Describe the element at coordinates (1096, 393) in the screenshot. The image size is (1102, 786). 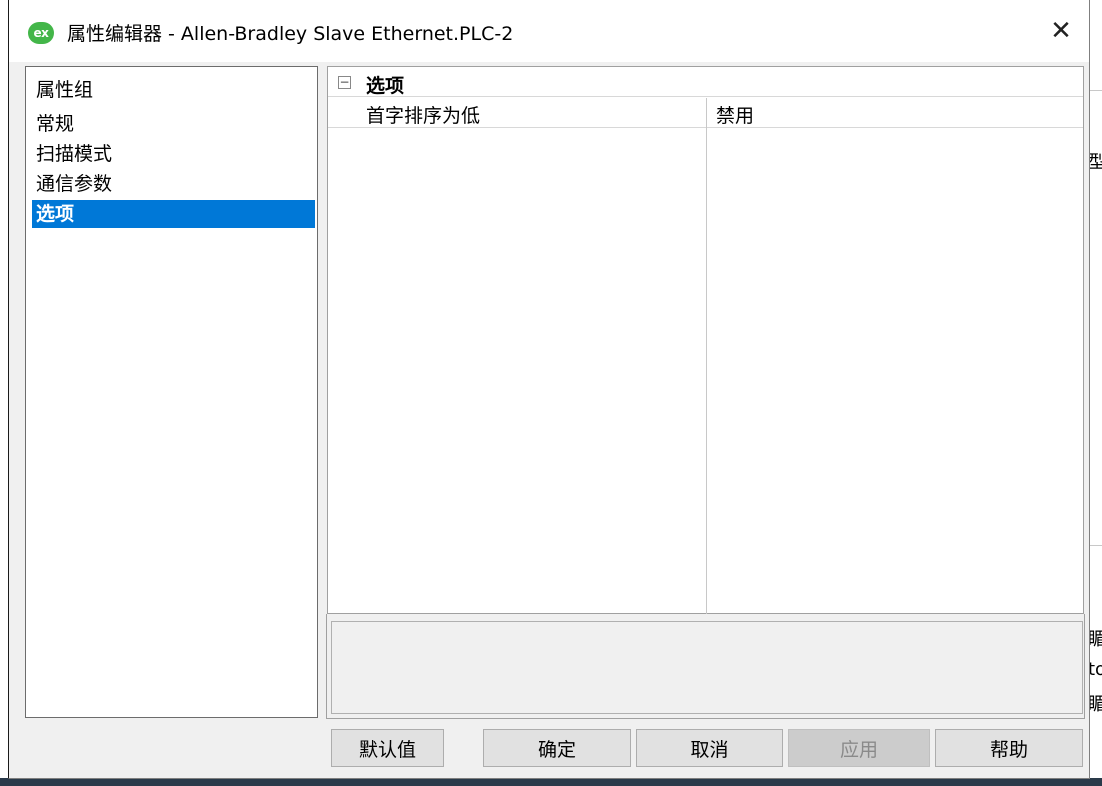
I see `background-app: 型 睸 to 睸` at that location.